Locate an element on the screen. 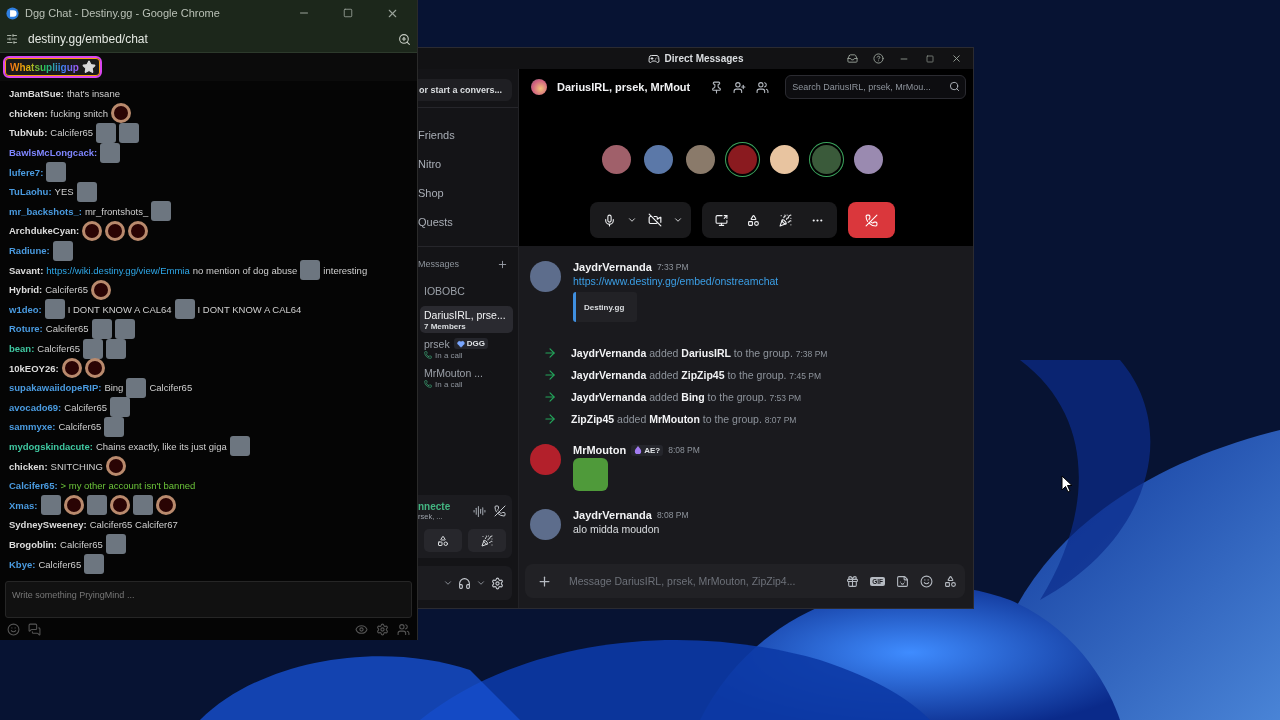 Image resolution: width=1280 pixels, height=720 pixels. message-link: https://www.destiny.gg/embed/onstreamchat is located at coordinates (676, 281).